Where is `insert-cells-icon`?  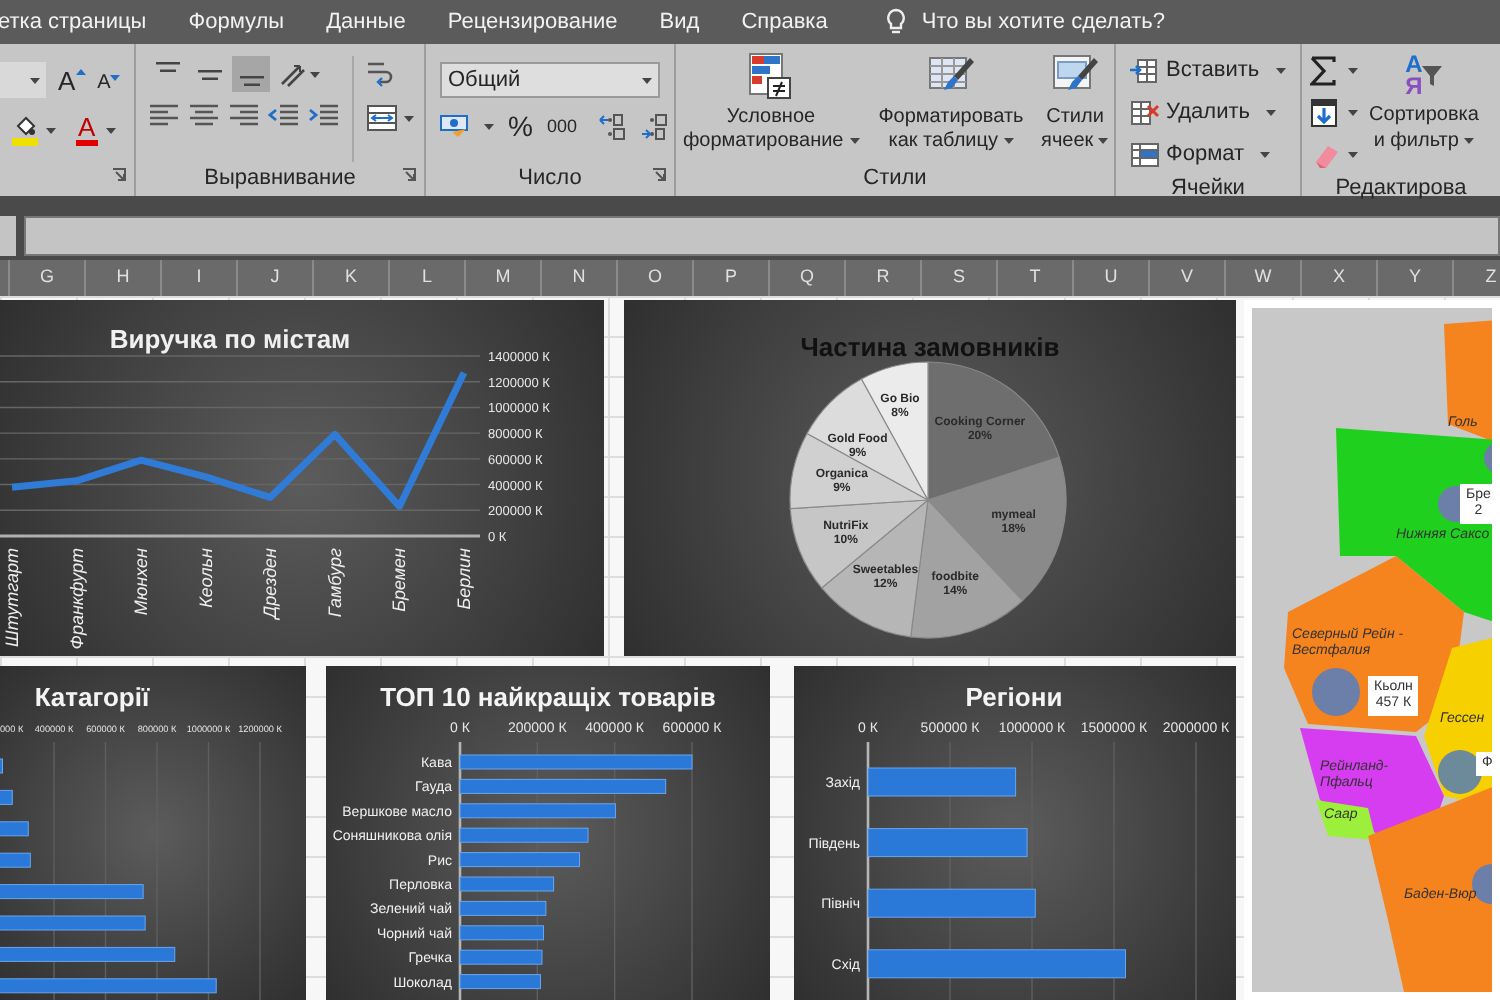 insert-cells-icon is located at coordinates (1145, 70).